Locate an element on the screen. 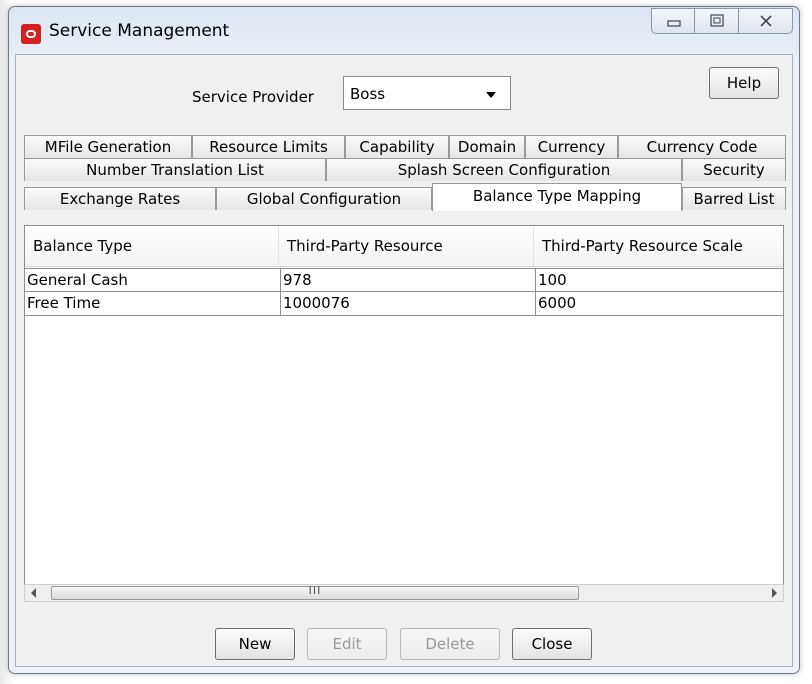  cell-third-party-resource: 1000076 is located at coordinates (408, 304).